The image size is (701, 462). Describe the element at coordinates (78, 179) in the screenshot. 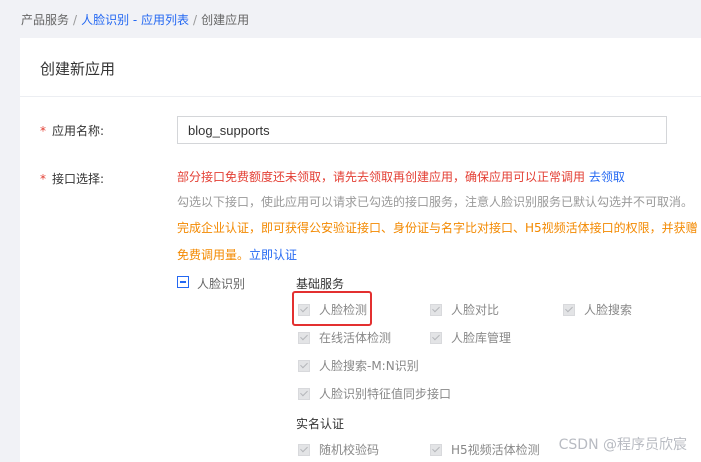

I see `api-select-label-text: 接口选择:` at that location.